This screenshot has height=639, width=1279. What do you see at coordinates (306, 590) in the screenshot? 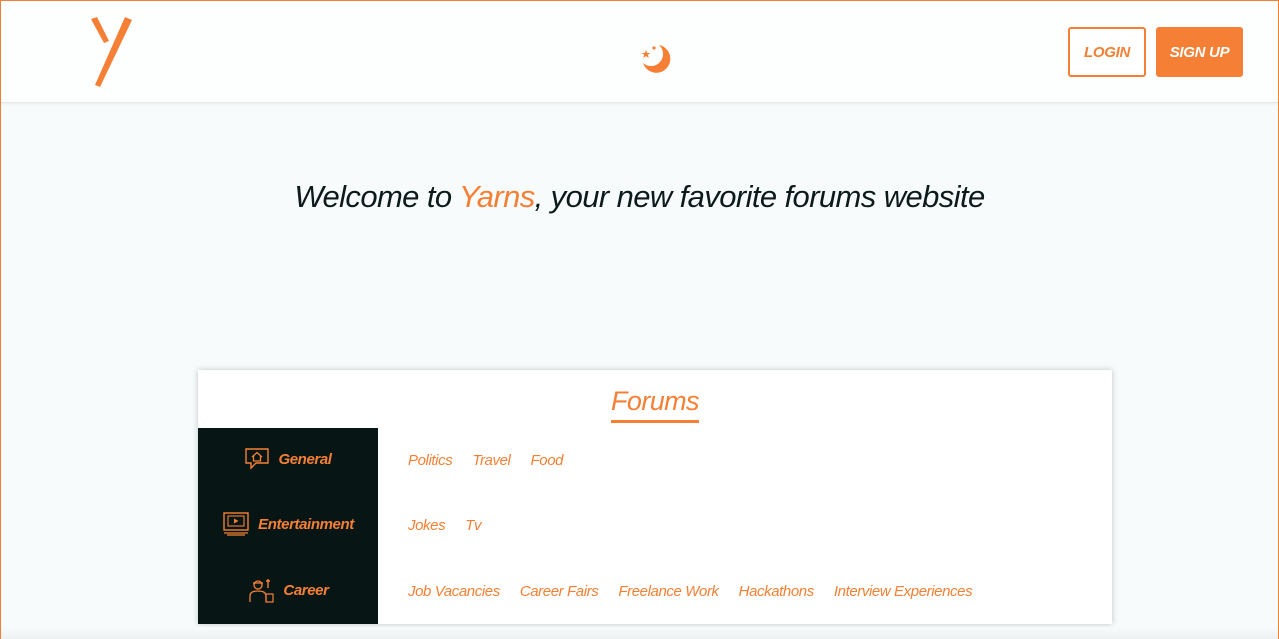
I see `category-career-label: Career` at bounding box center [306, 590].